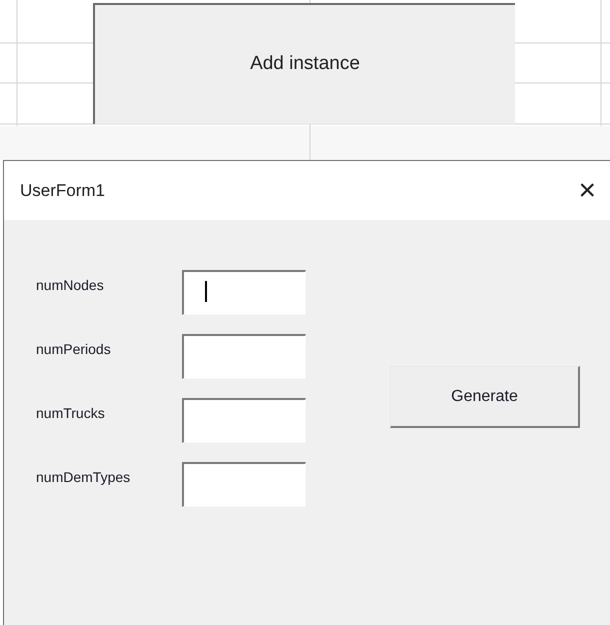  What do you see at coordinates (485, 397) in the screenshot?
I see `generate-button: Generate` at bounding box center [485, 397].